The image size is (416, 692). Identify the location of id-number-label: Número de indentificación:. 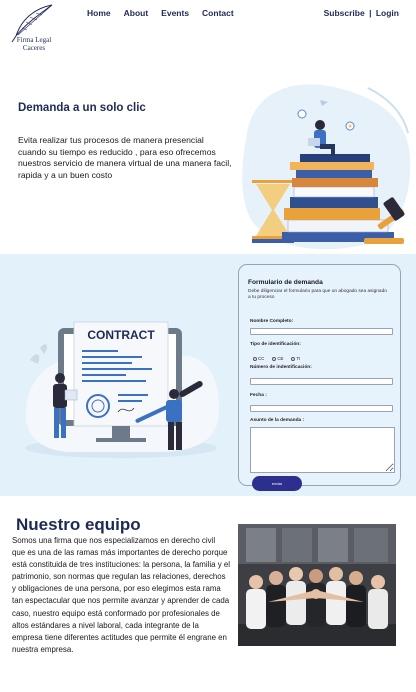
(281, 367).